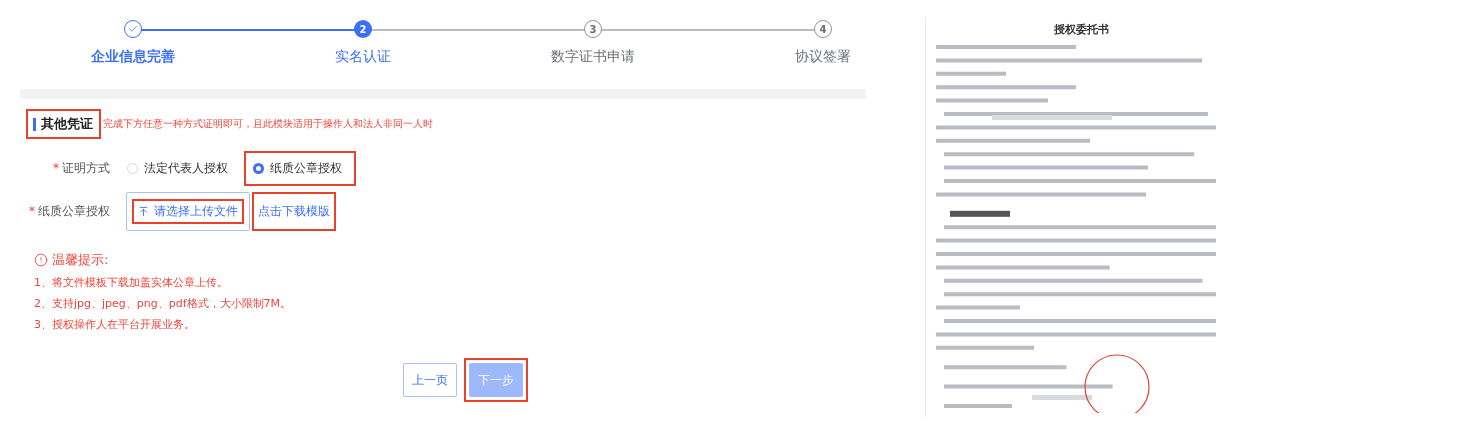  I want to click on step-circle: 3, so click(593, 29).